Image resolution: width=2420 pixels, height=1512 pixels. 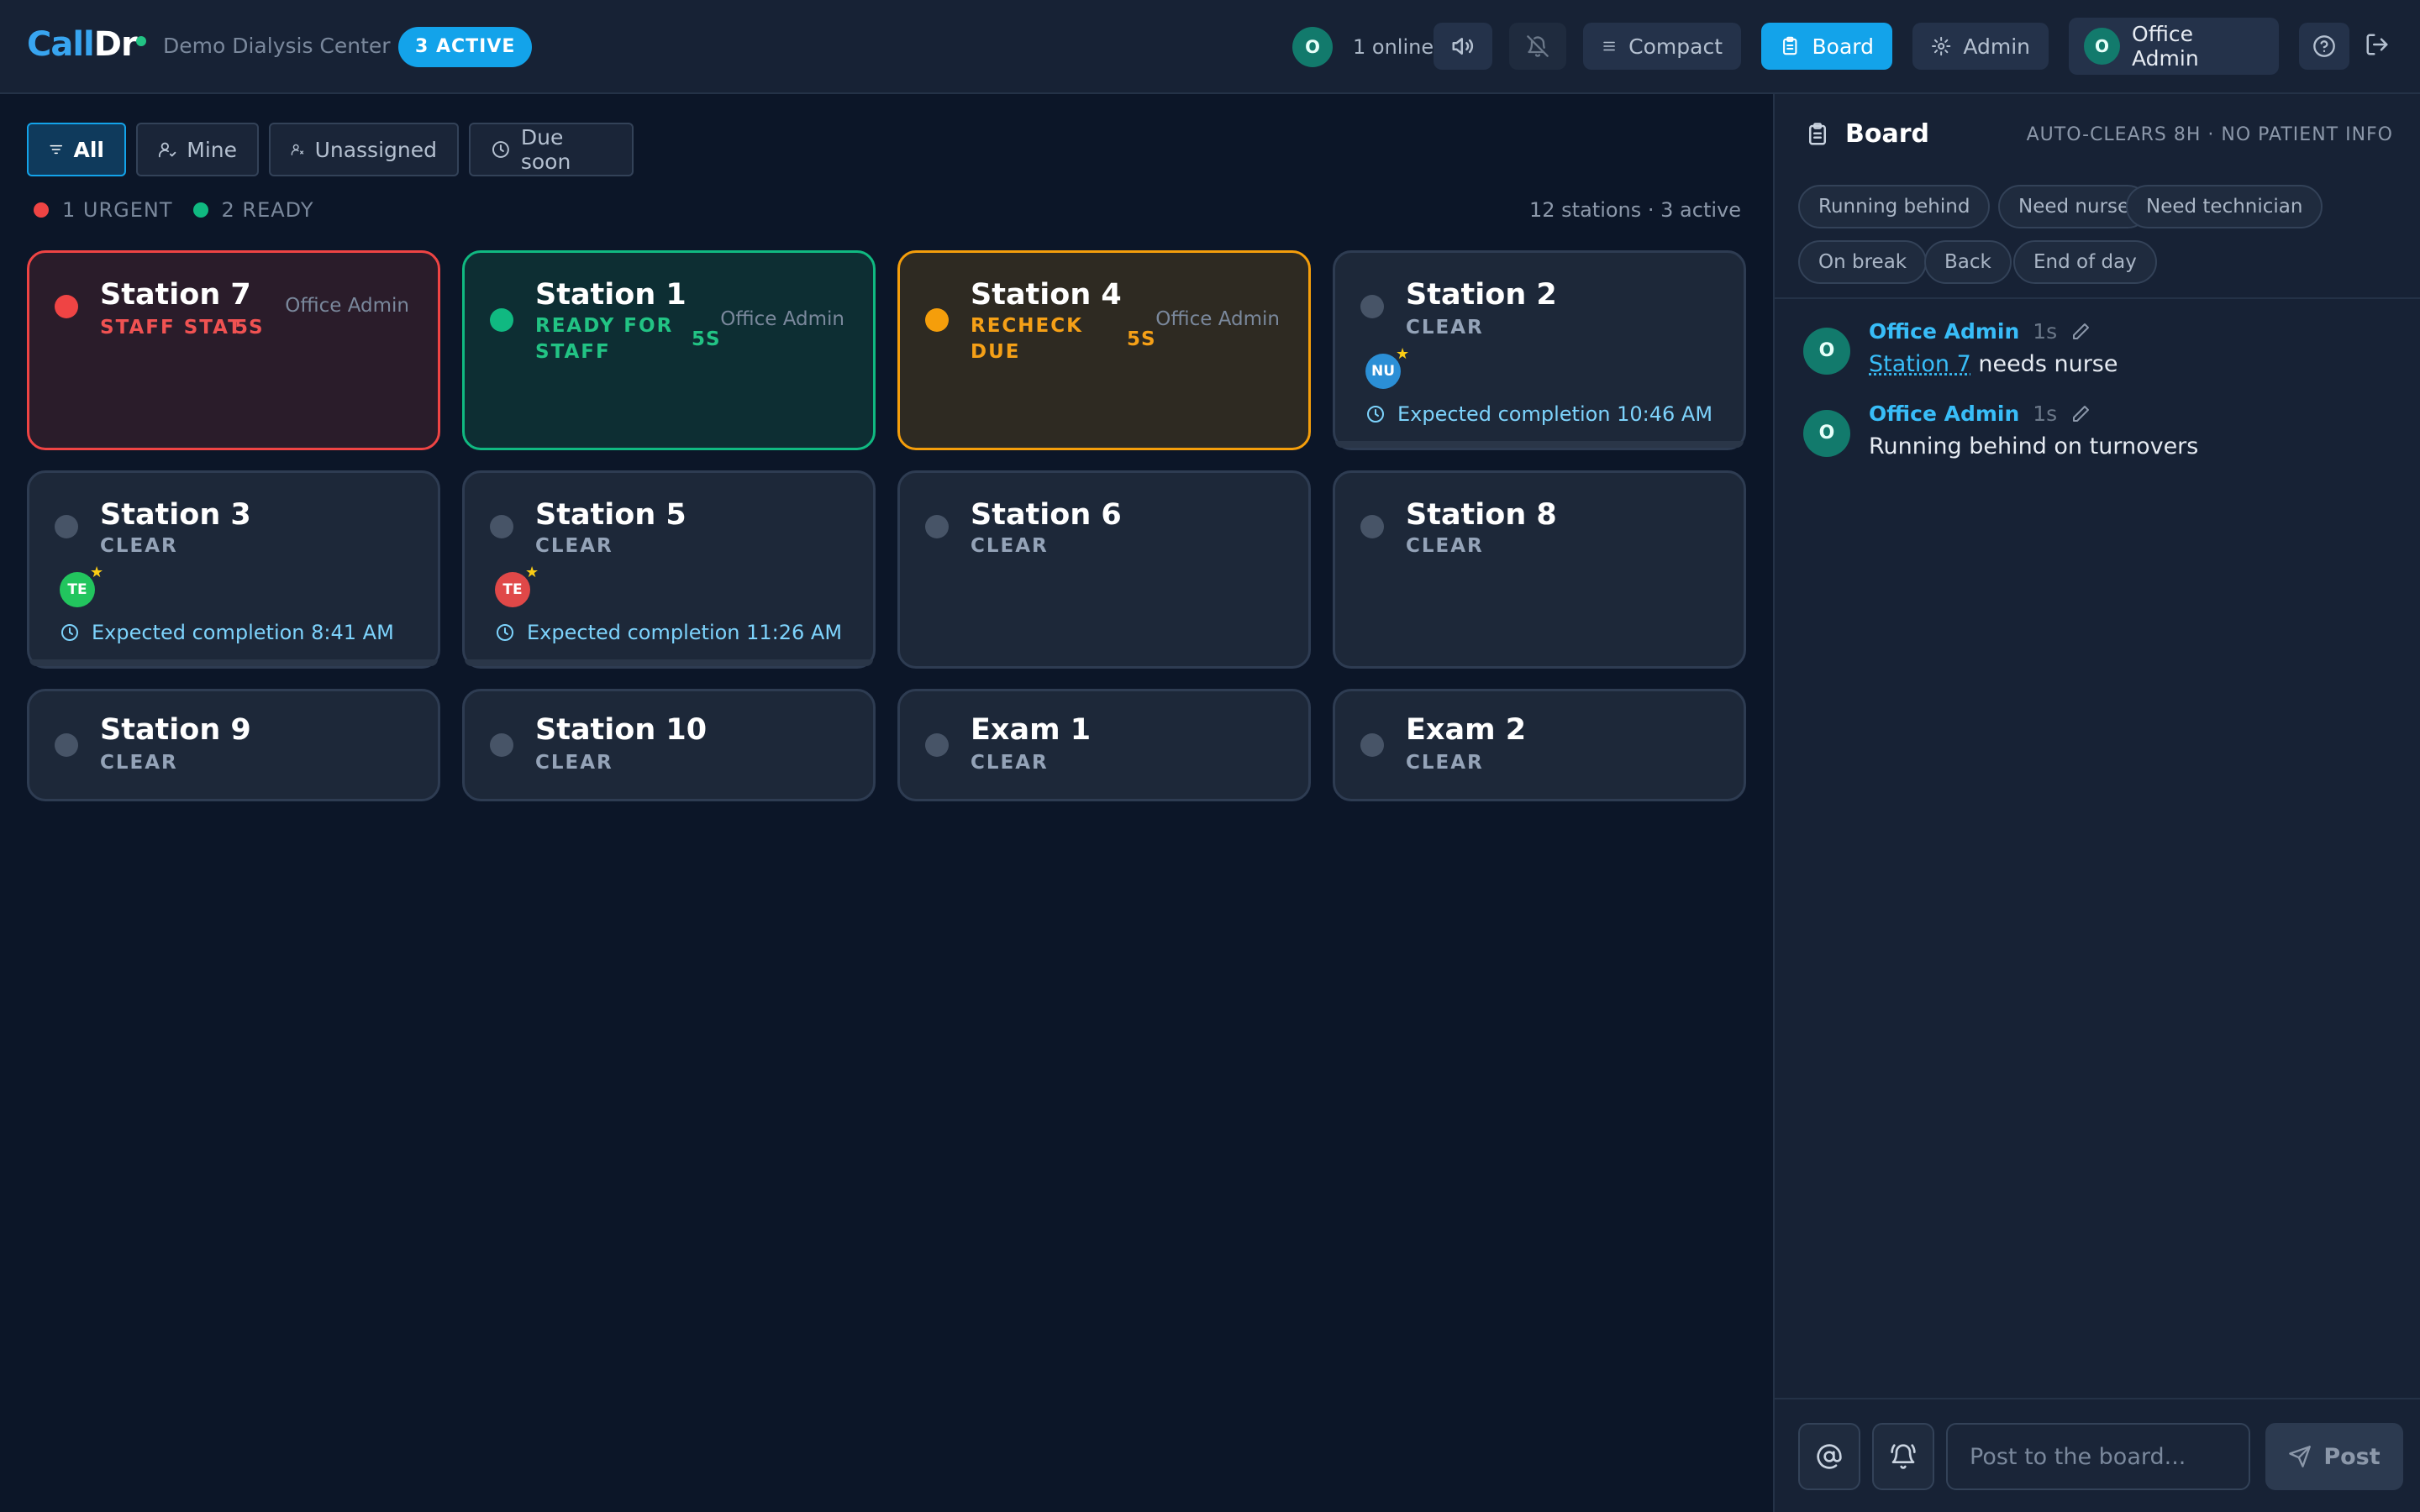 I want to click on filter-due-soon: Due soon, so click(x=552, y=149).